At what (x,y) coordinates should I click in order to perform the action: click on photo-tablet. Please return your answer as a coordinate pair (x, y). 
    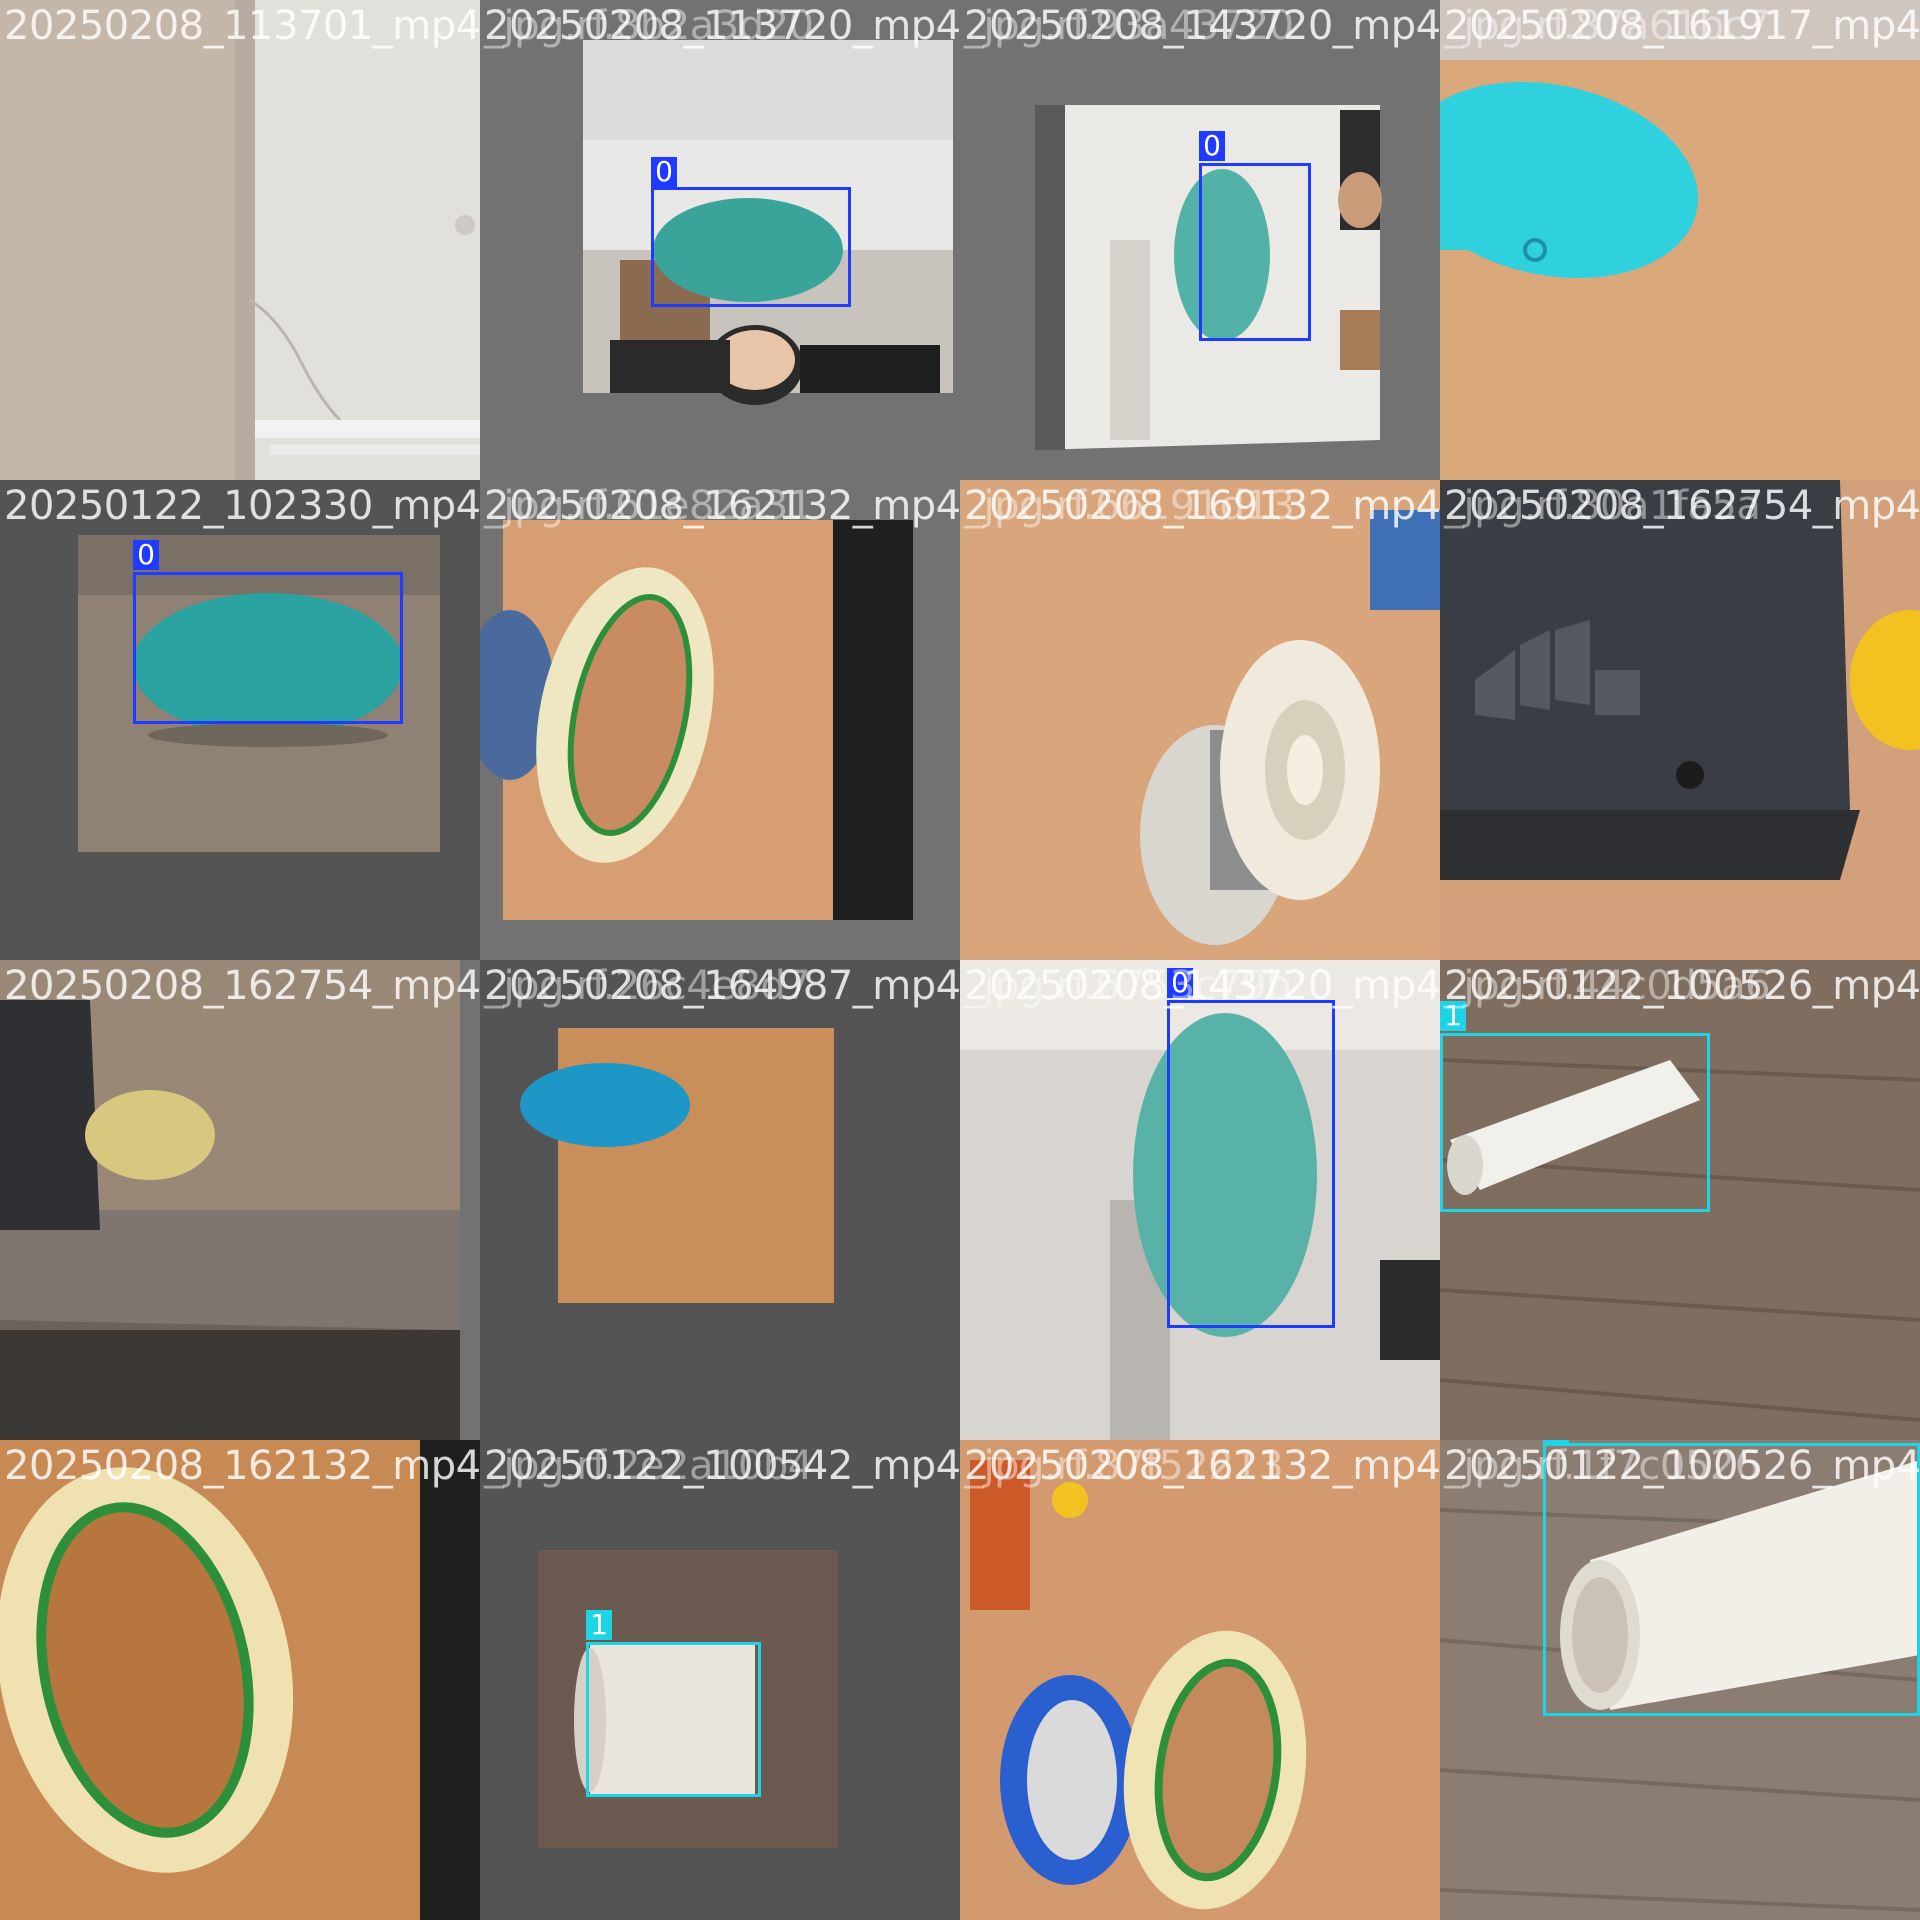
    Looking at the image, I should click on (1680, 720).